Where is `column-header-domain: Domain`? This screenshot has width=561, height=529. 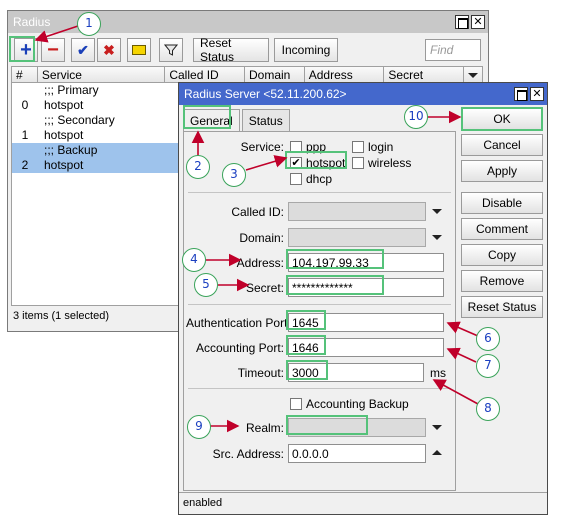
column-header-domain: Domain is located at coordinates (275, 74).